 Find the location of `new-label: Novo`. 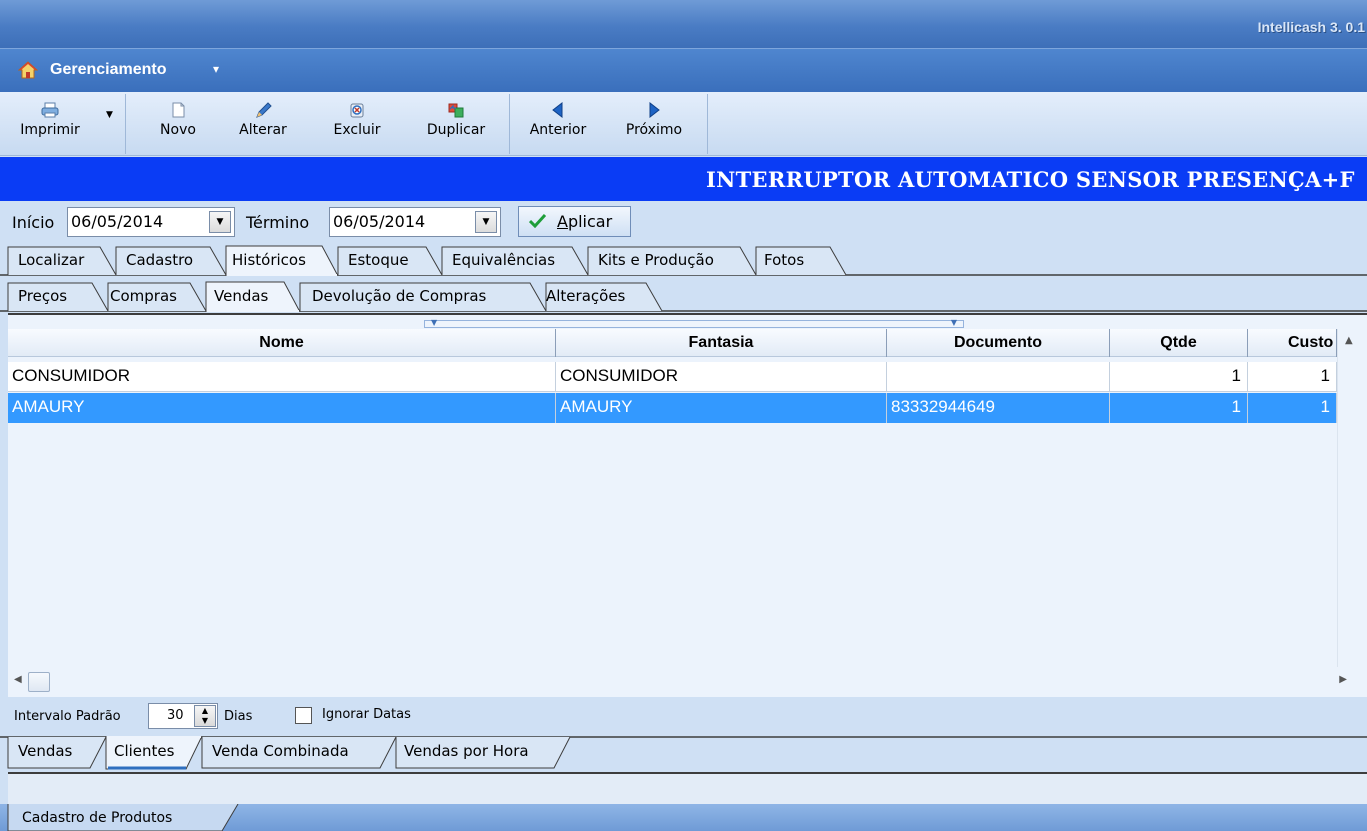

new-label: Novo is located at coordinates (178, 130).